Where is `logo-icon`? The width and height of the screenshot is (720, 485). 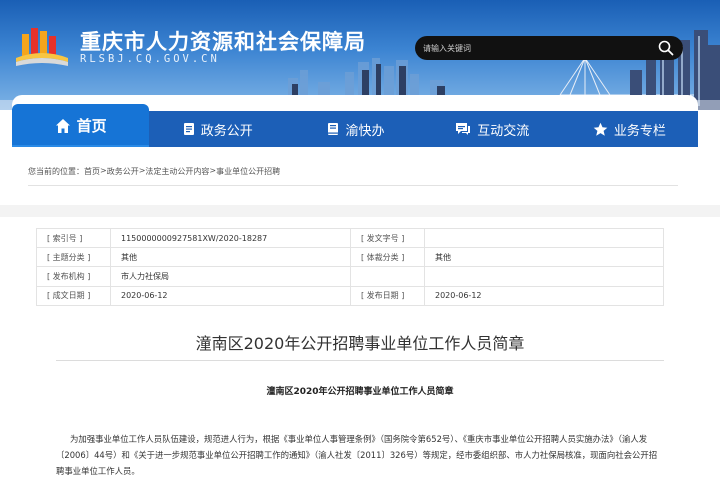 logo-icon is located at coordinates (42, 47).